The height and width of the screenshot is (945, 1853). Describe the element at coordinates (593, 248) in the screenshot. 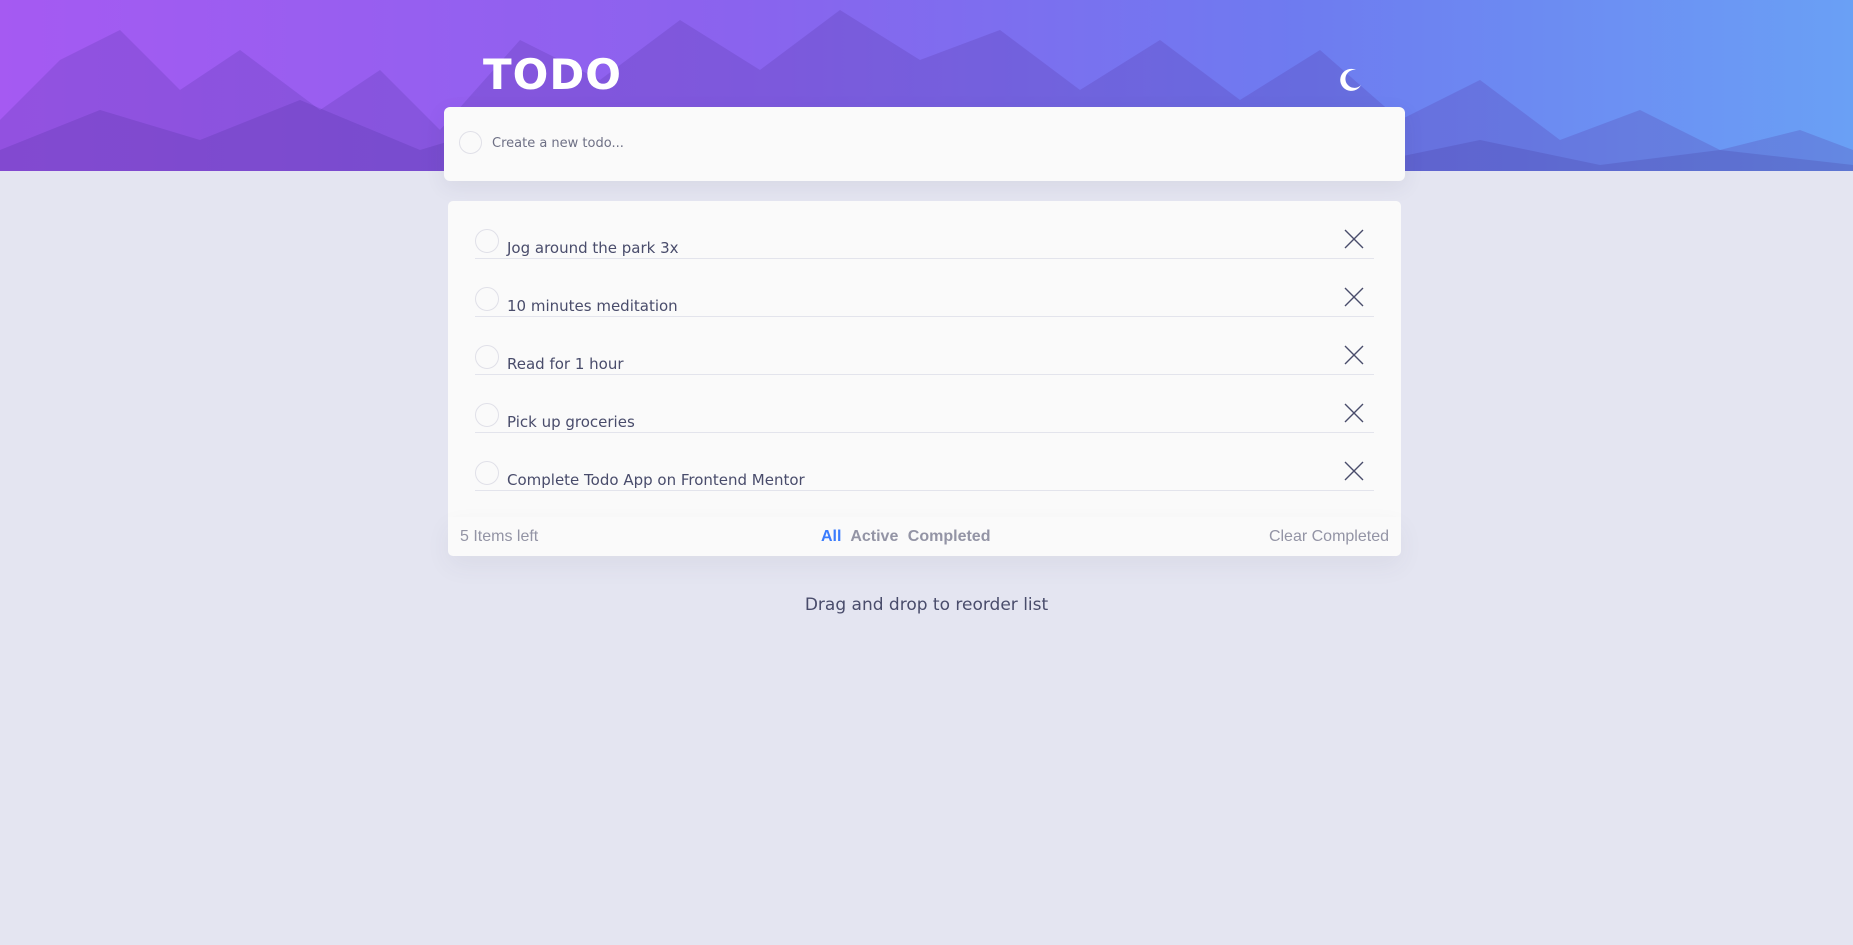

I see `todo-text: Jog around the park 3x` at that location.